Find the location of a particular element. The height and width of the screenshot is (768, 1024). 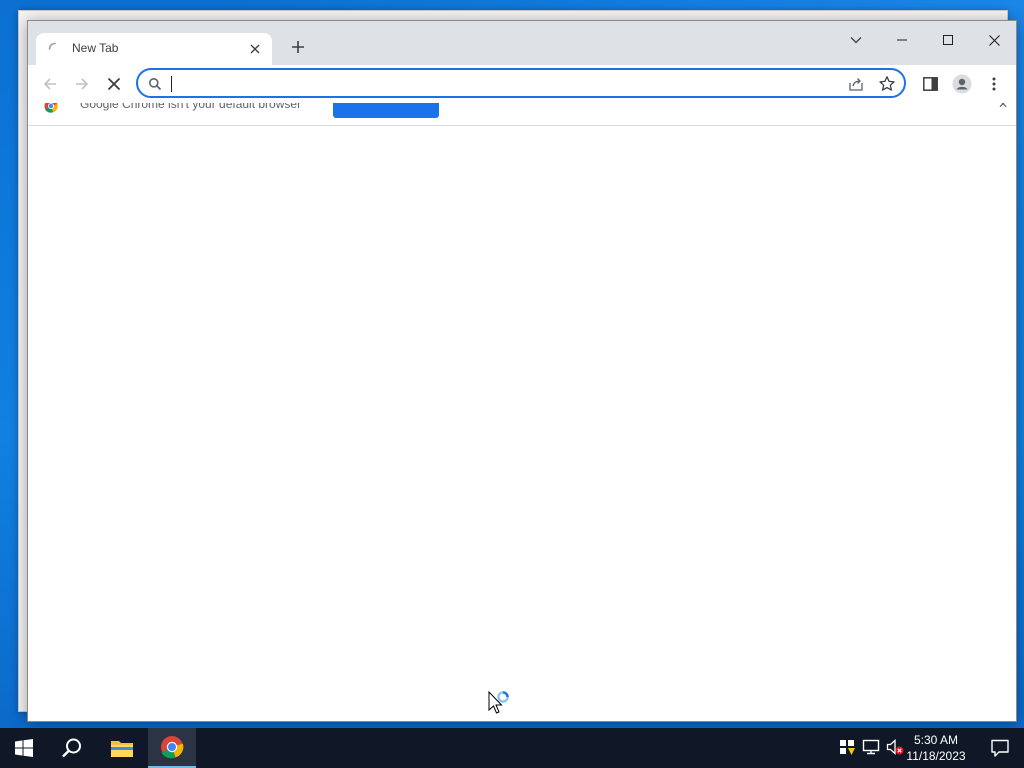

taskbar-file-explorer is located at coordinates (122, 748).